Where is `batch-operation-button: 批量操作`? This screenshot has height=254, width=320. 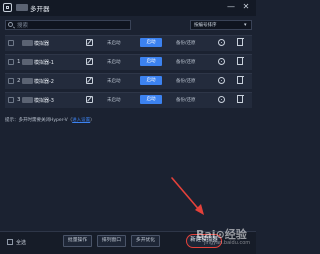 batch-operation-button: 批量操作 is located at coordinates (77, 241).